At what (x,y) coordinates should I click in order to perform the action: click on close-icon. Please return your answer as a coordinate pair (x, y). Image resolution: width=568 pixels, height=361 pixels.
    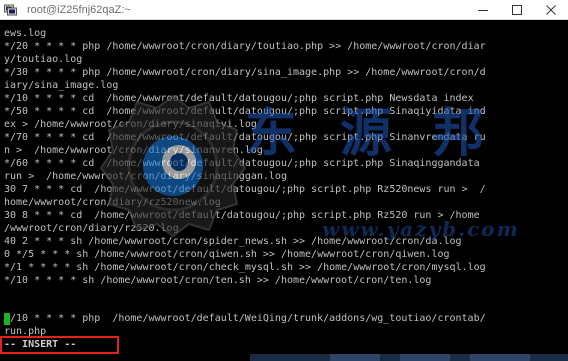
    Looking at the image, I should click on (551, 10).